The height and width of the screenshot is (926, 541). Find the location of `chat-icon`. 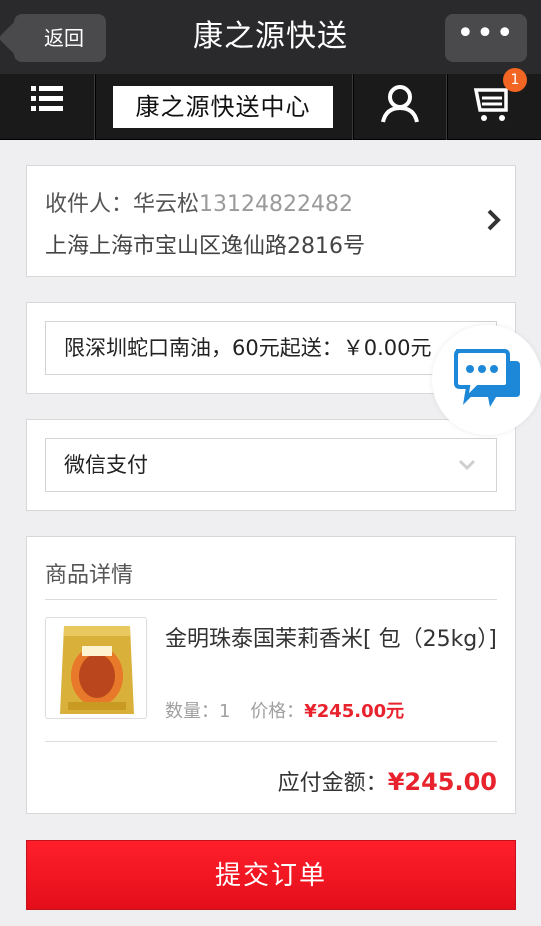

chat-icon is located at coordinates (487, 378).